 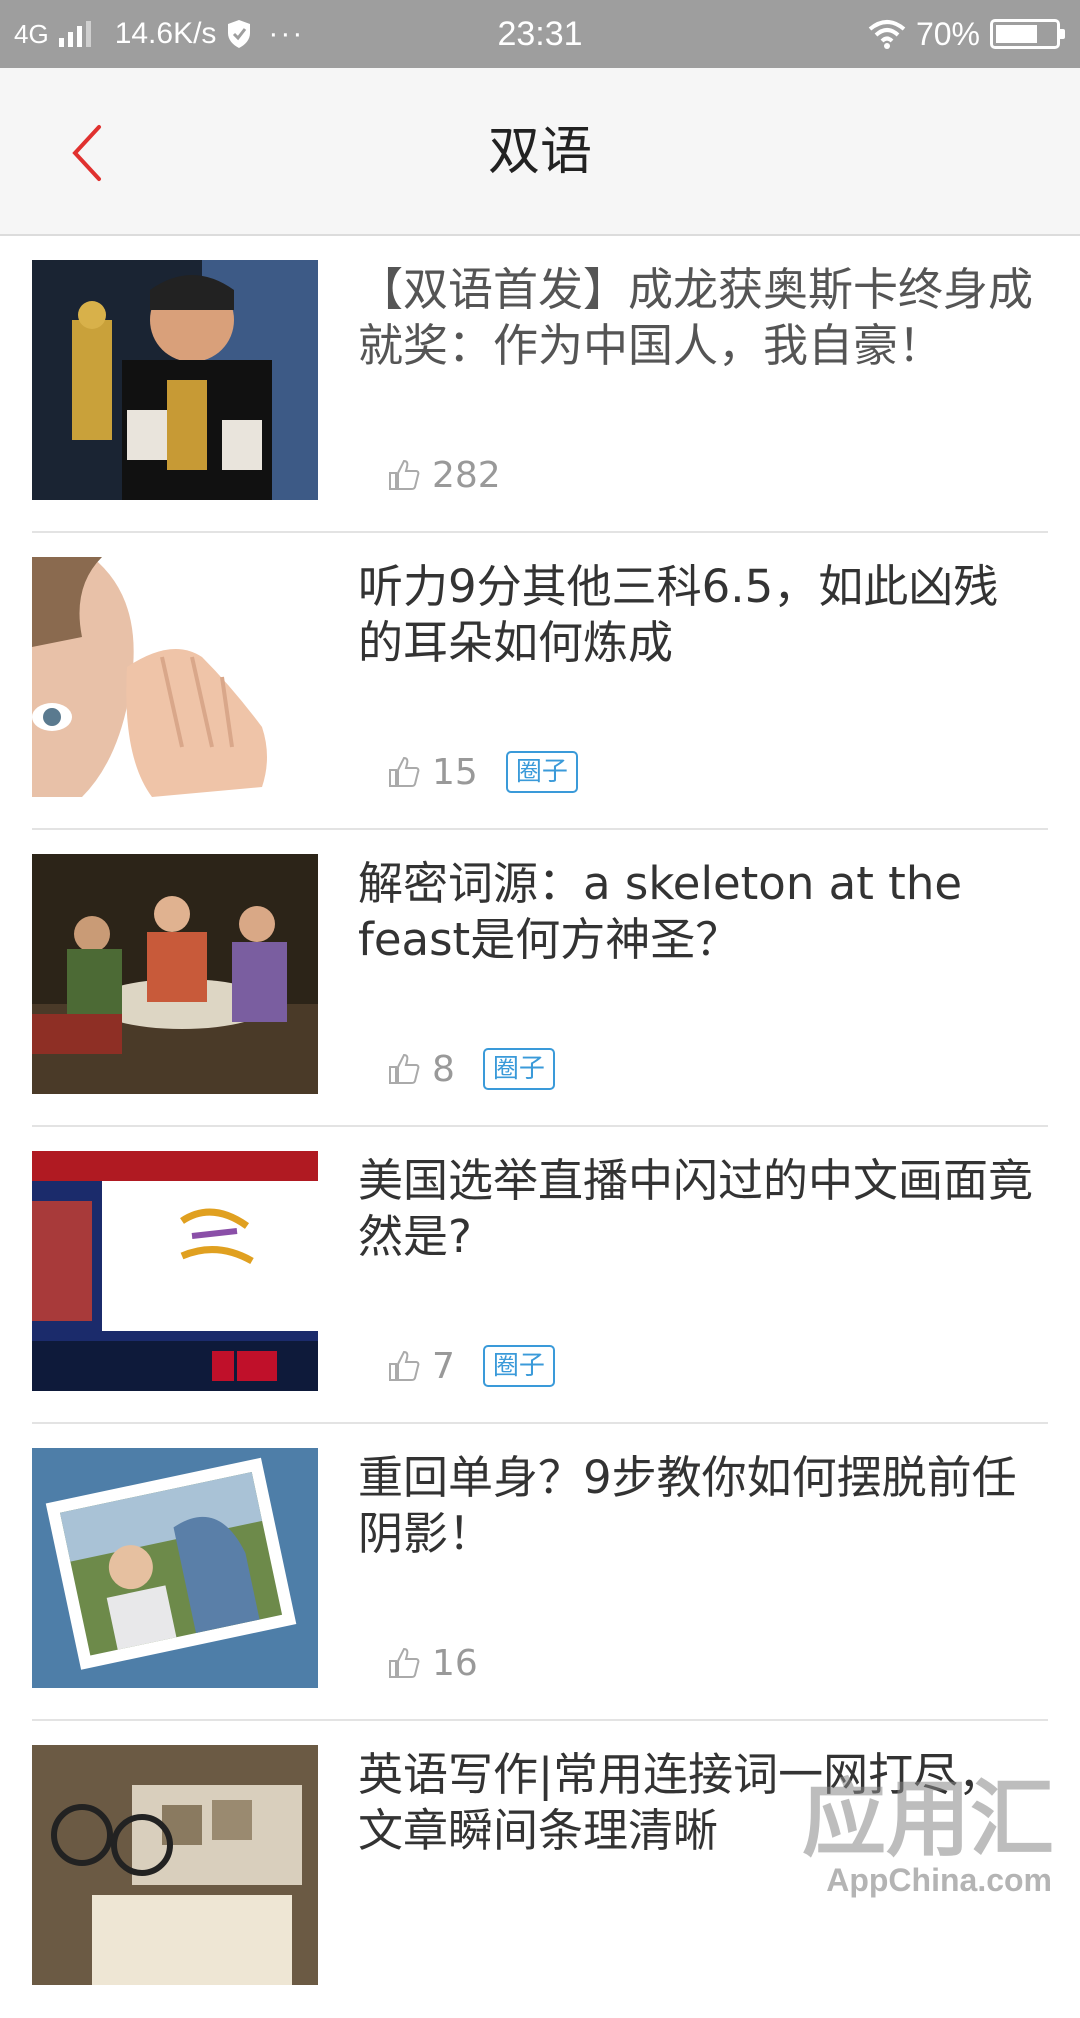 What do you see at coordinates (687, 1505) in the screenshot?
I see `article-title: 重回单身？9步教你如何摆脱前任阴影！` at bounding box center [687, 1505].